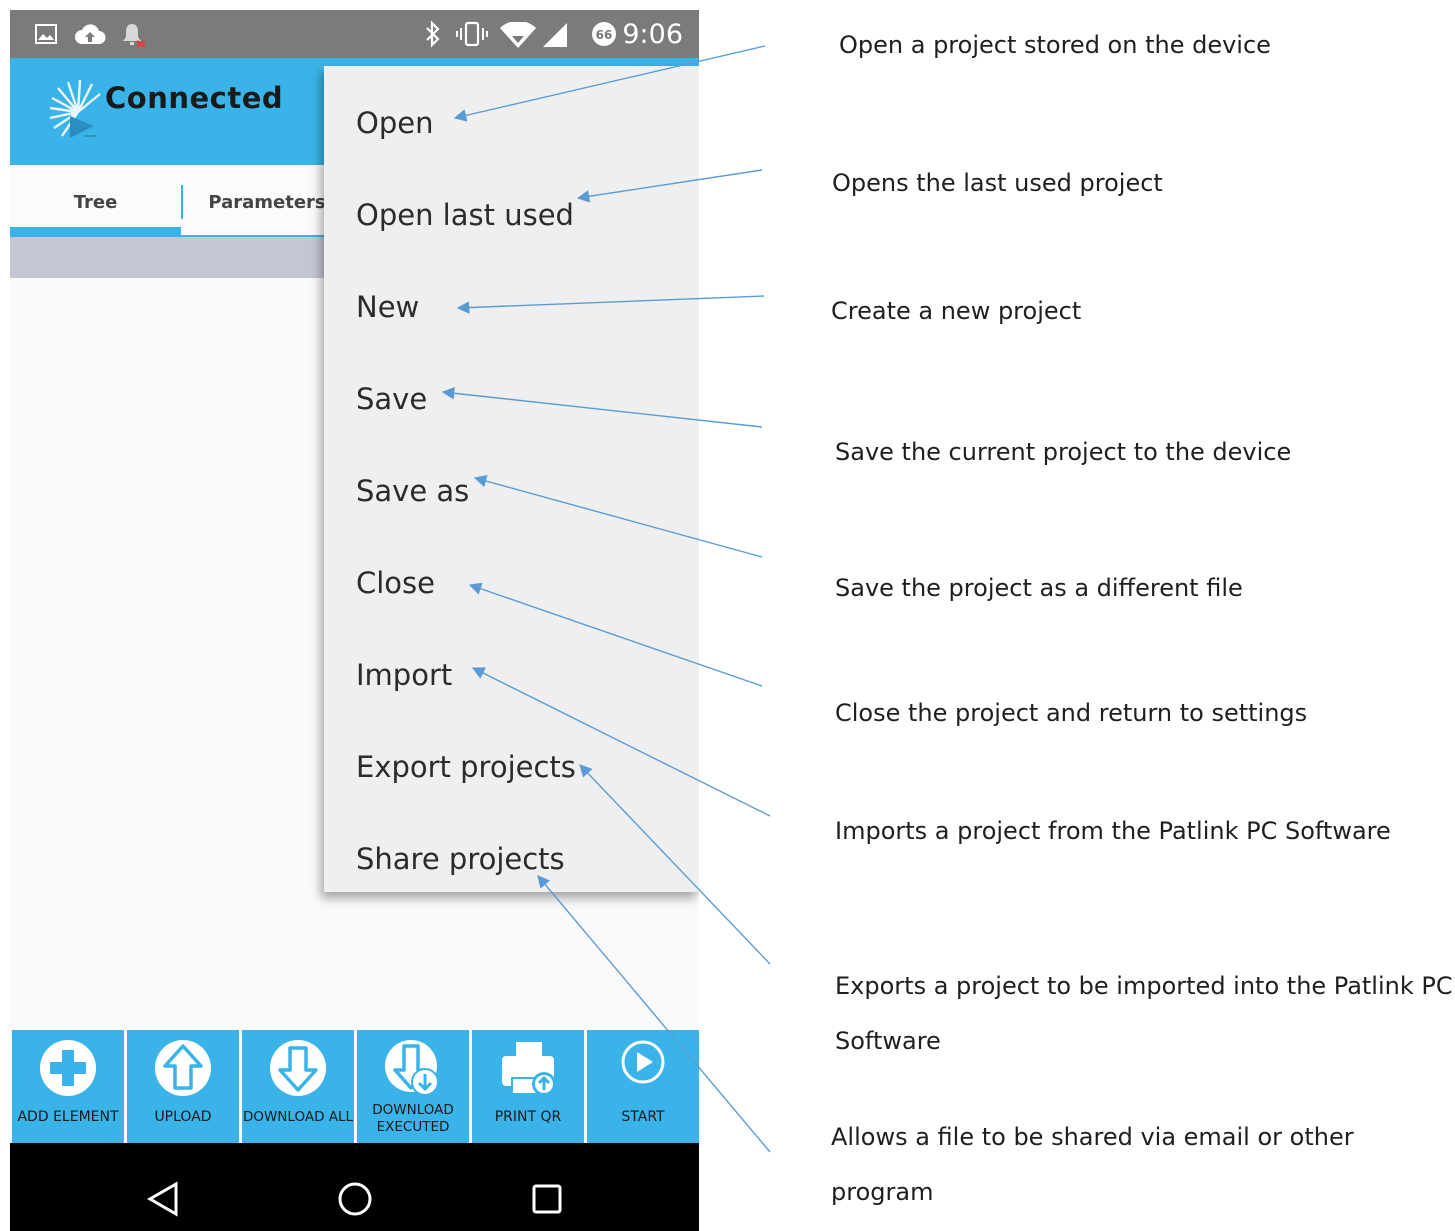 Image resolution: width=1455 pixels, height=1231 pixels. Describe the element at coordinates (1055, 45) in the screenshot. I see `annotation-open: Open a project stored on the device` at that location.